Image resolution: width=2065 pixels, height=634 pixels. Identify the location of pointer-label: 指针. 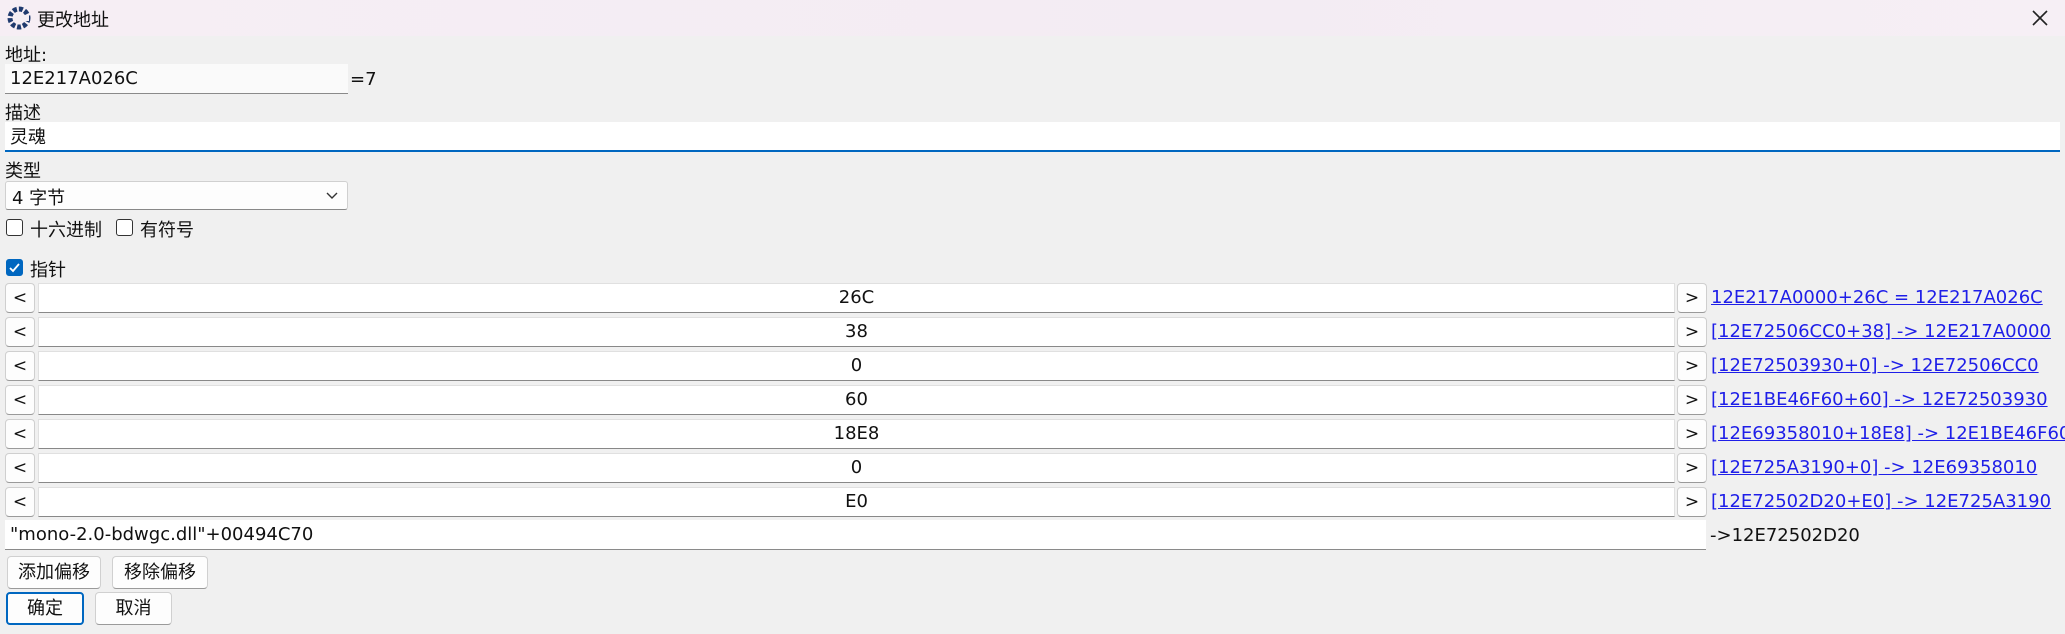
(48, 270).